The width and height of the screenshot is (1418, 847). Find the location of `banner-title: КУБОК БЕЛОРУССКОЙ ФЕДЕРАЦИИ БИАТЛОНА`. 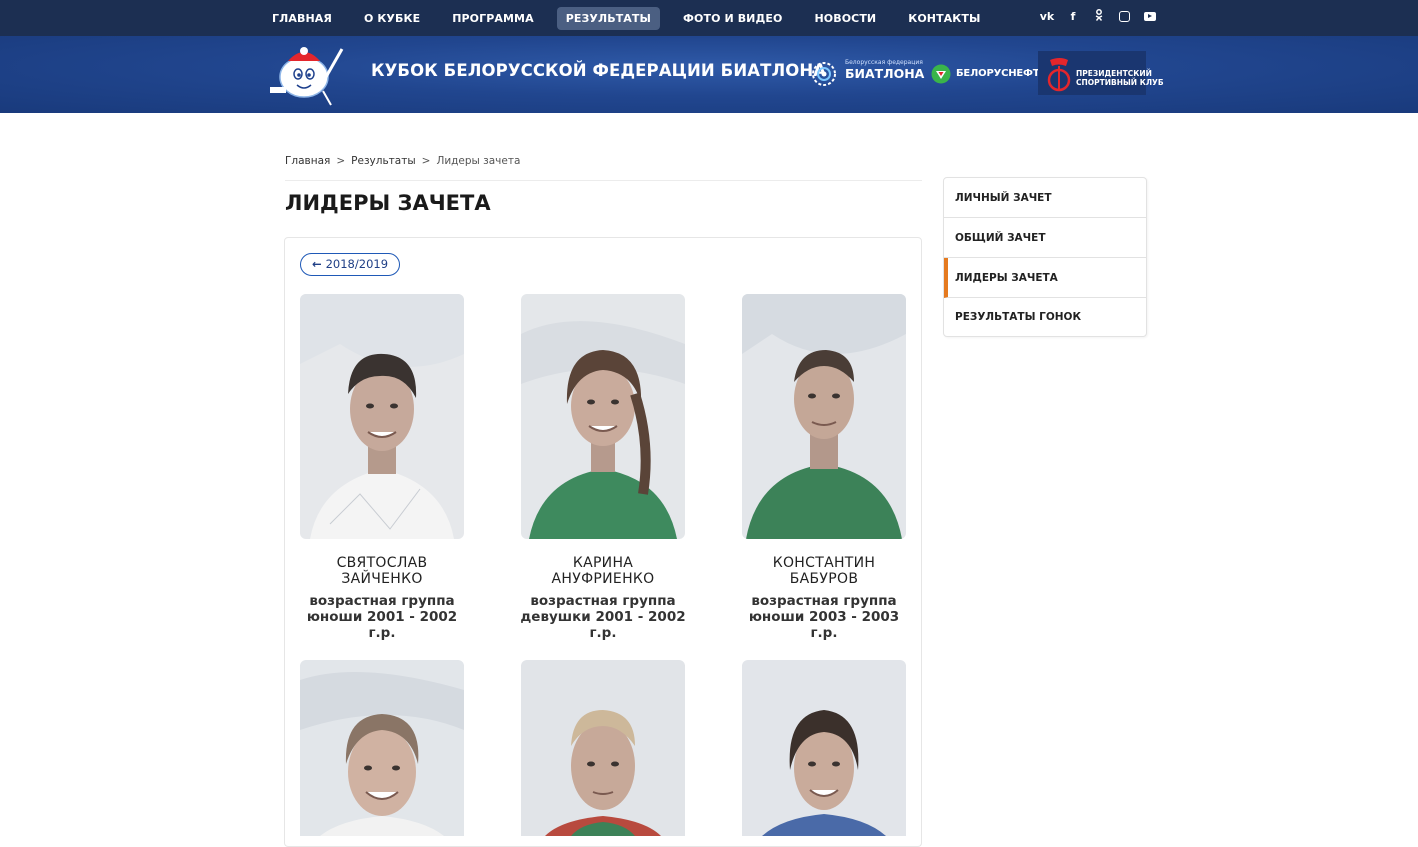

banner-title: КУБОК БЕЛОРУССКОЙ ФЕДЕРАЦИИ БИАТЛОНА is located at coordinates (599, 70).